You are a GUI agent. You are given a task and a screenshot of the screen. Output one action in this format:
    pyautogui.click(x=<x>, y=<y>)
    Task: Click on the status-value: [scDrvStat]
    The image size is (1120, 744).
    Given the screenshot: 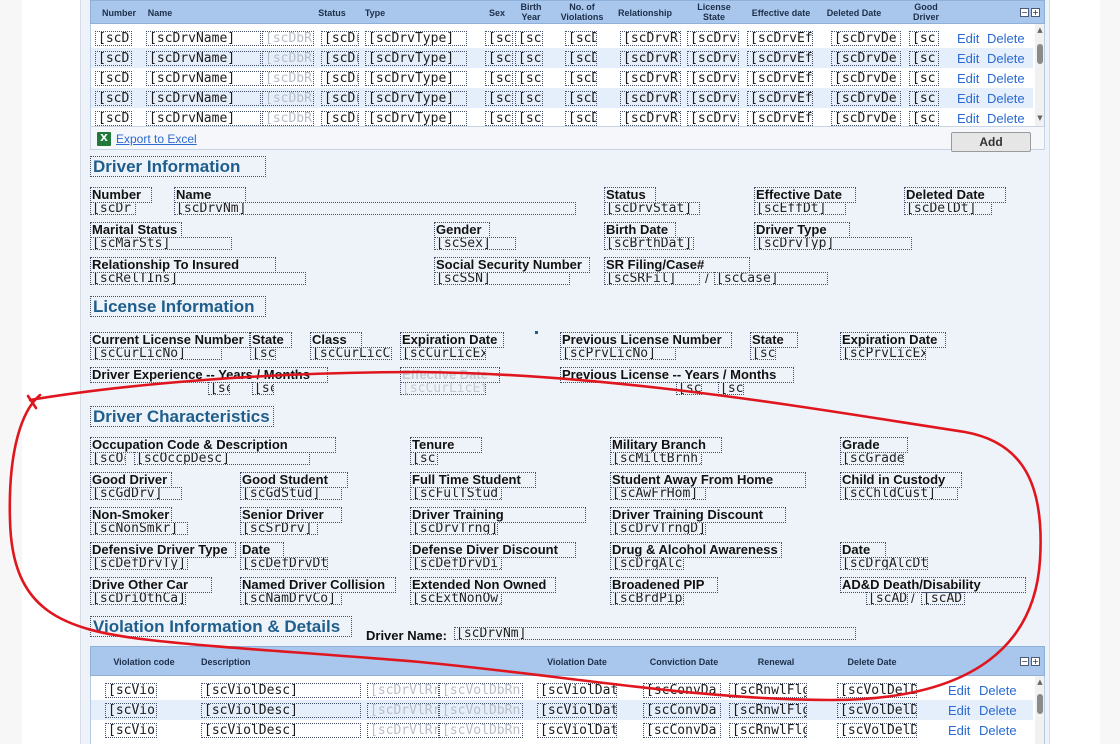 What is the action you would take?
    pyautogui.click(x=652, y=208)
    